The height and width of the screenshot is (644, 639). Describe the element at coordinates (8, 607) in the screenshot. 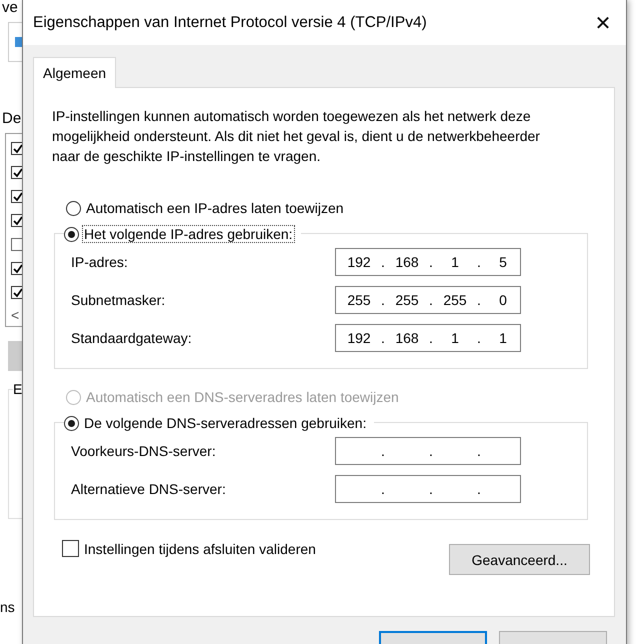

I see `footer-text: ns` at that location.